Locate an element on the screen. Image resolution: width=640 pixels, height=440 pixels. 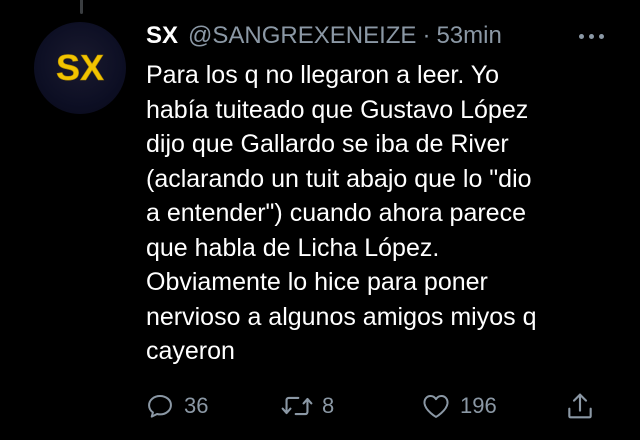
display-name: SX is located at coordinates (162, 36).